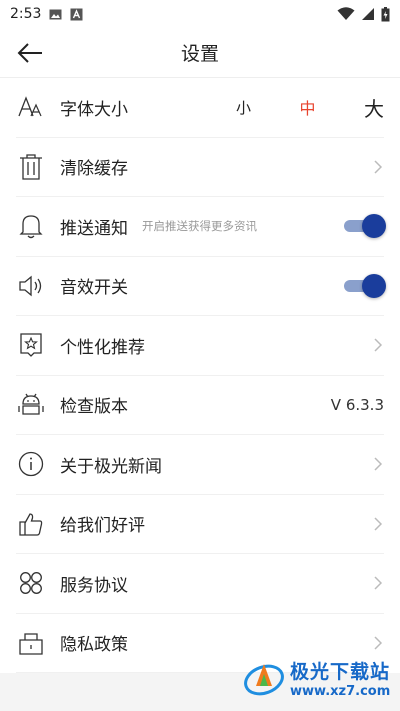 This screenshot has height=711, width=400. I want to click on arrow-left-icon, so click(29, 53).